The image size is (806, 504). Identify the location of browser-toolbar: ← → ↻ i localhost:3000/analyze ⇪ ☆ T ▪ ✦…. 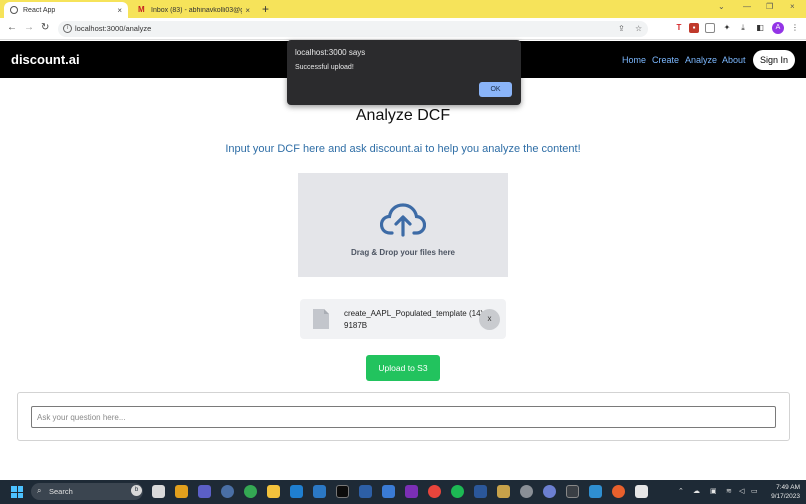
(403, 29).